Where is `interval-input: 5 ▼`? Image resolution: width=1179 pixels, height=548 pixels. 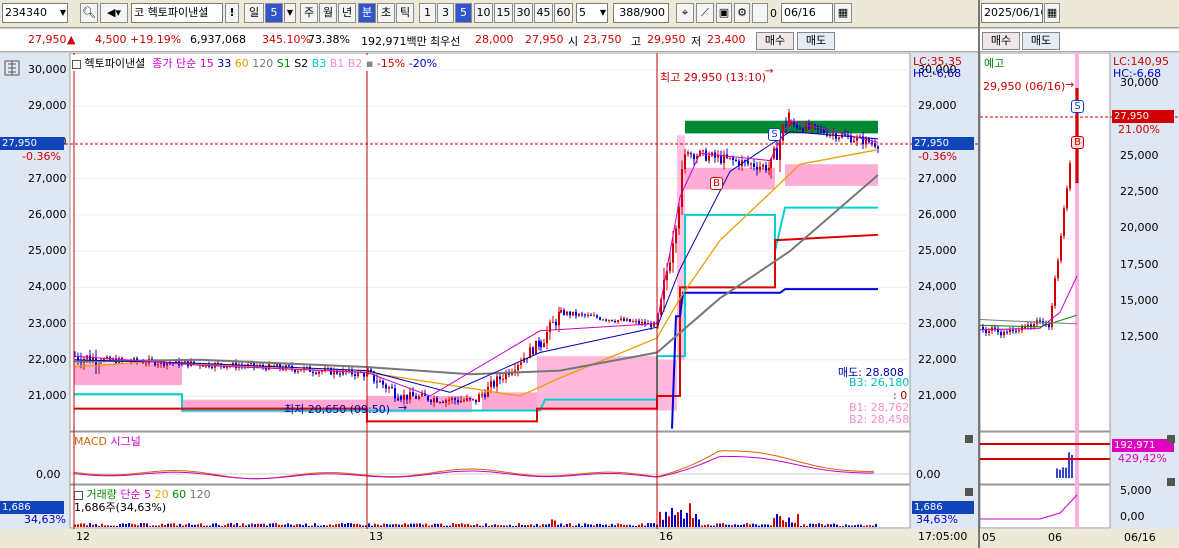
interval-input: 5 ▼ is located at coordinates (592, 13).